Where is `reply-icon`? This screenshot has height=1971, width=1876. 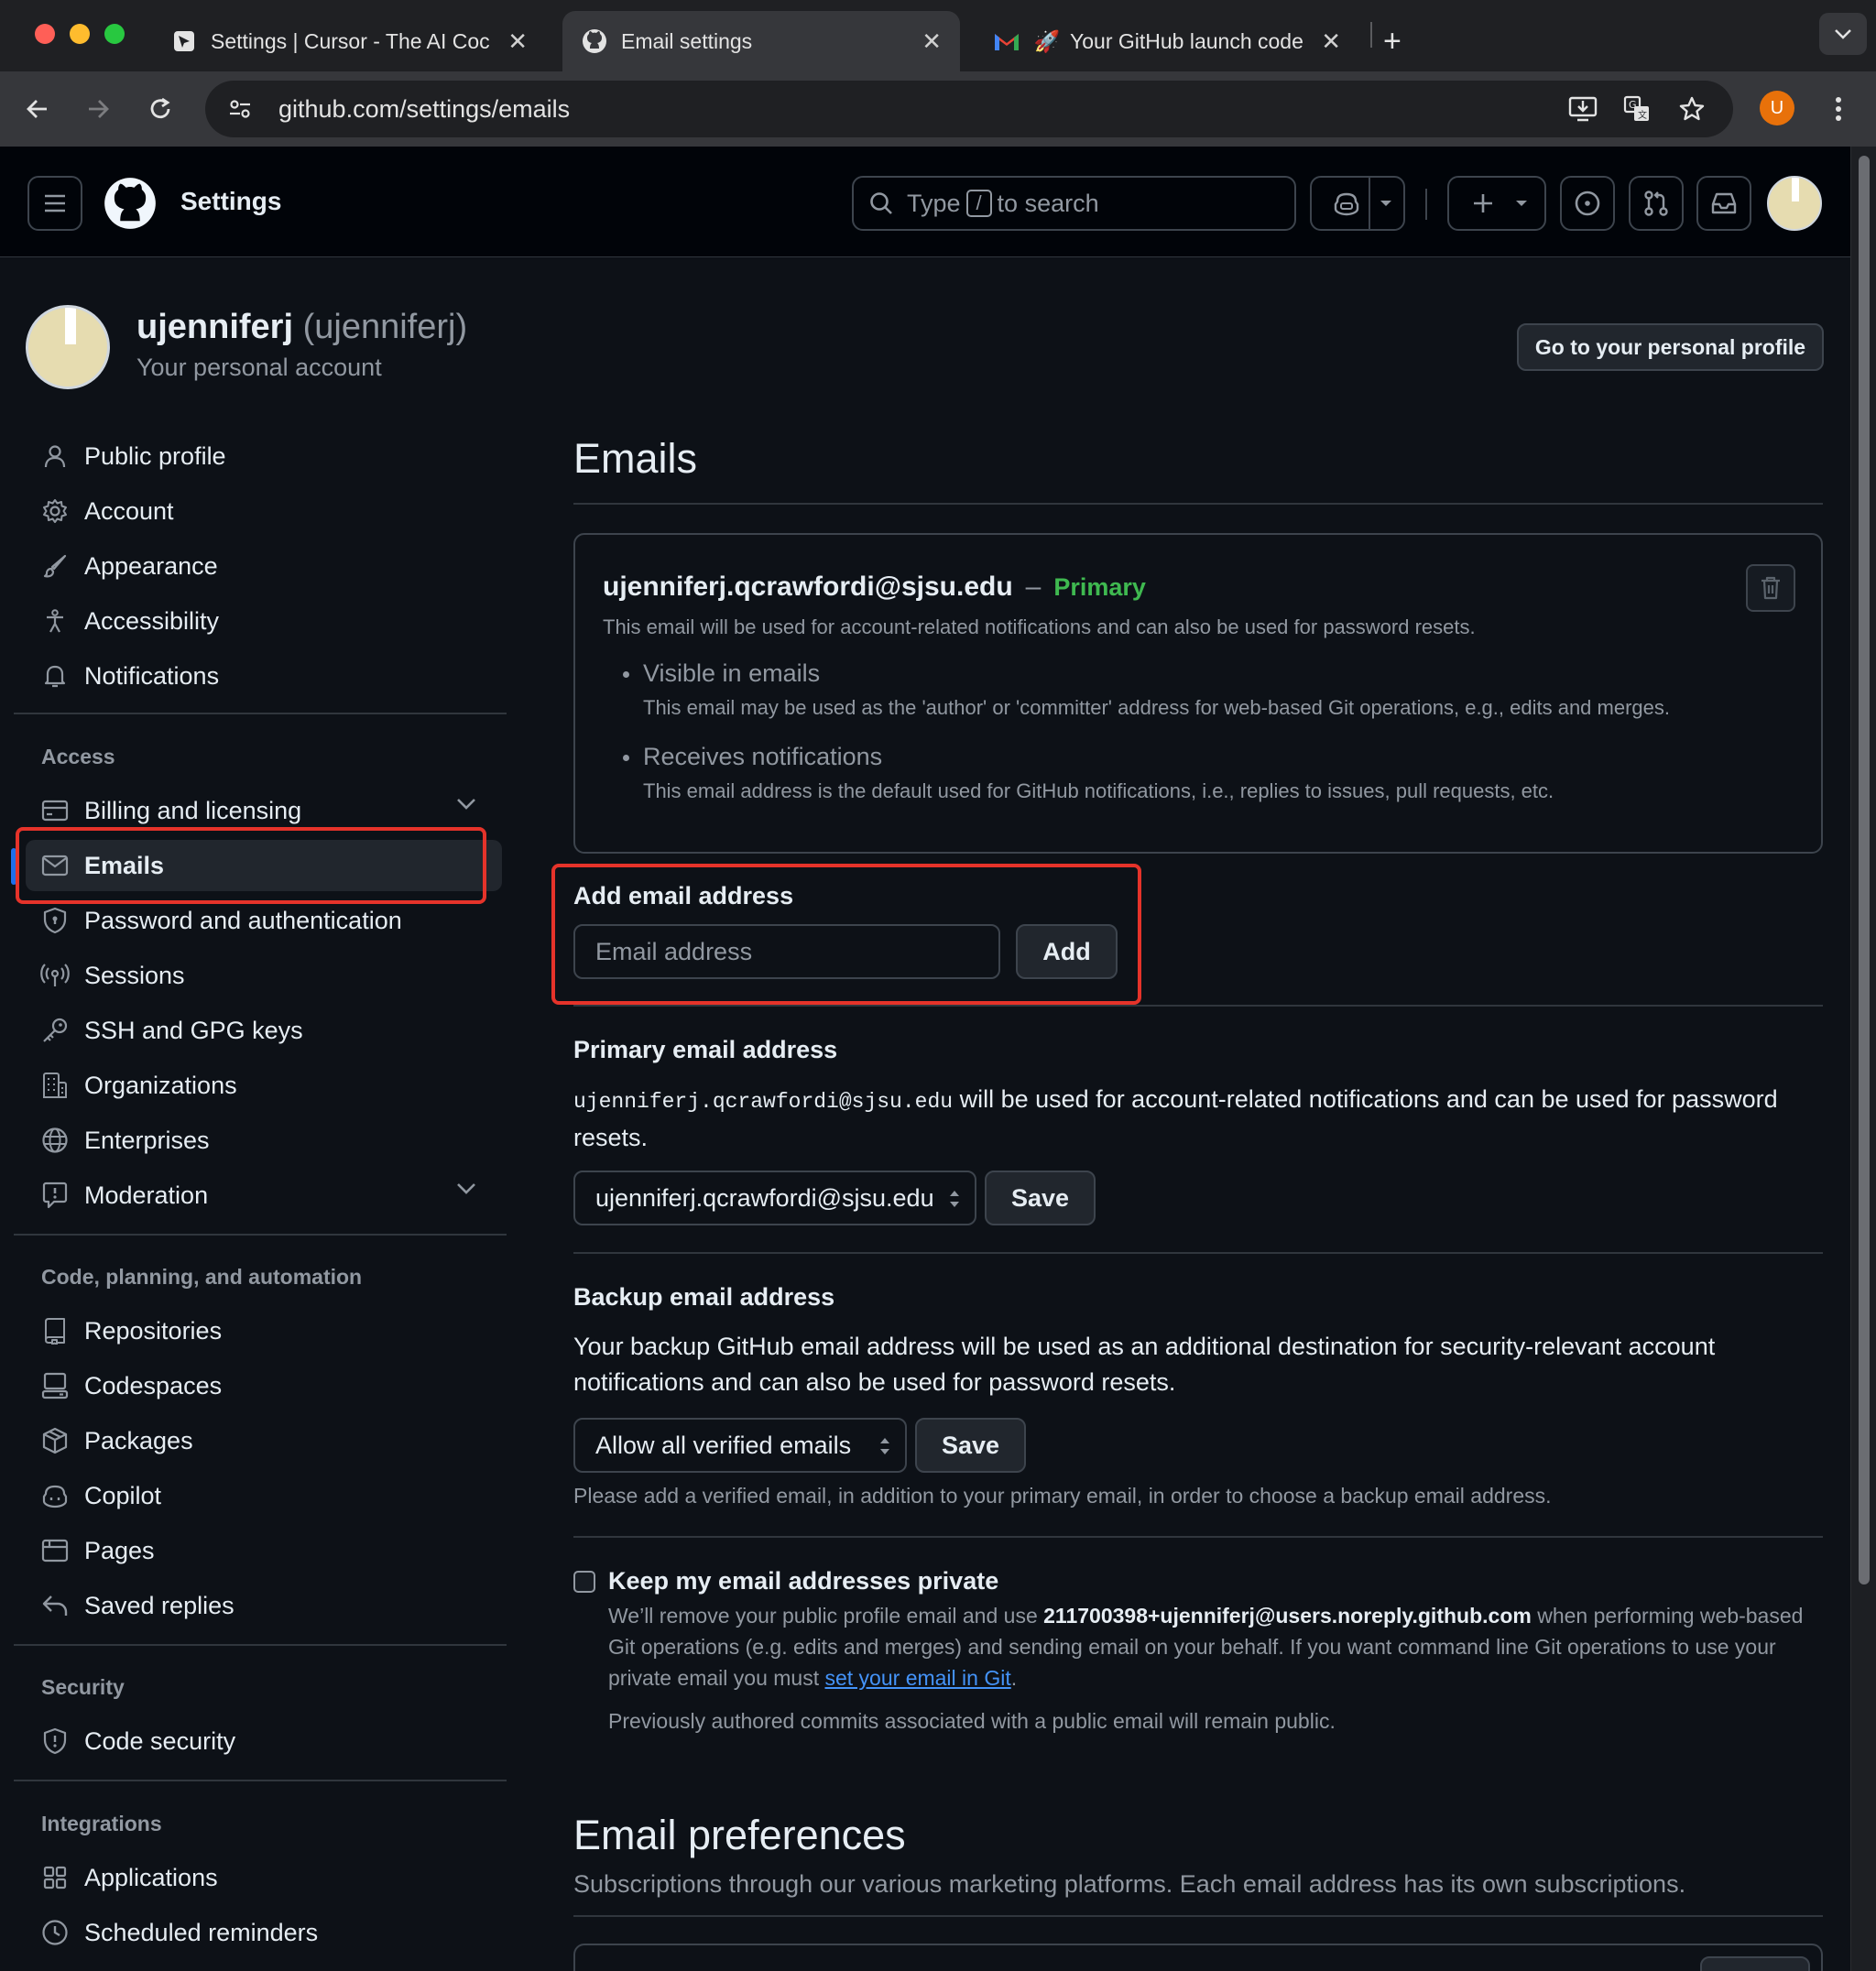
reply-icon is located at coordinates (54, 1605).